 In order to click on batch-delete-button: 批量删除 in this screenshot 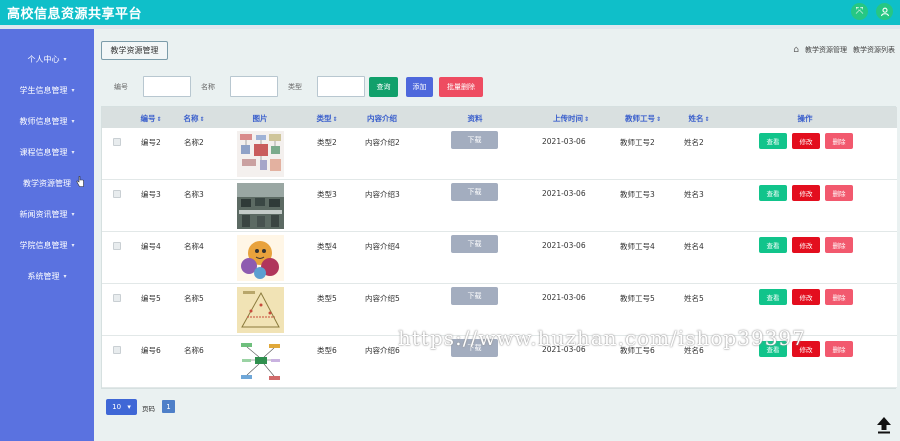, I will do `click(461, 87)`.